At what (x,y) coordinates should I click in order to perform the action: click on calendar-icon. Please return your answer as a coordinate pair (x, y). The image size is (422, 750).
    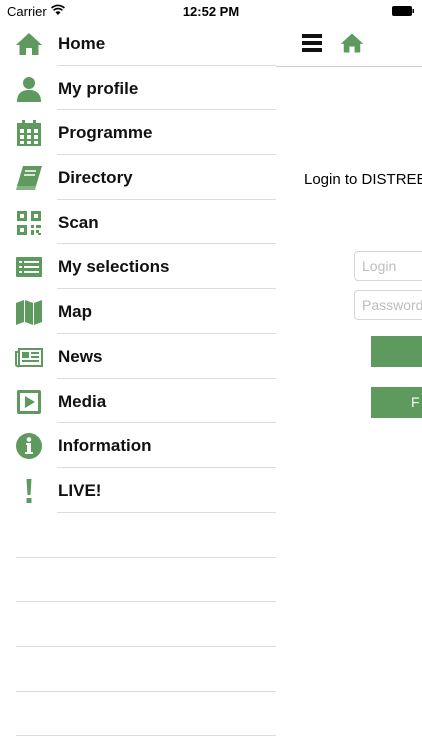
    Looking at the image, I should click on (29, 133).